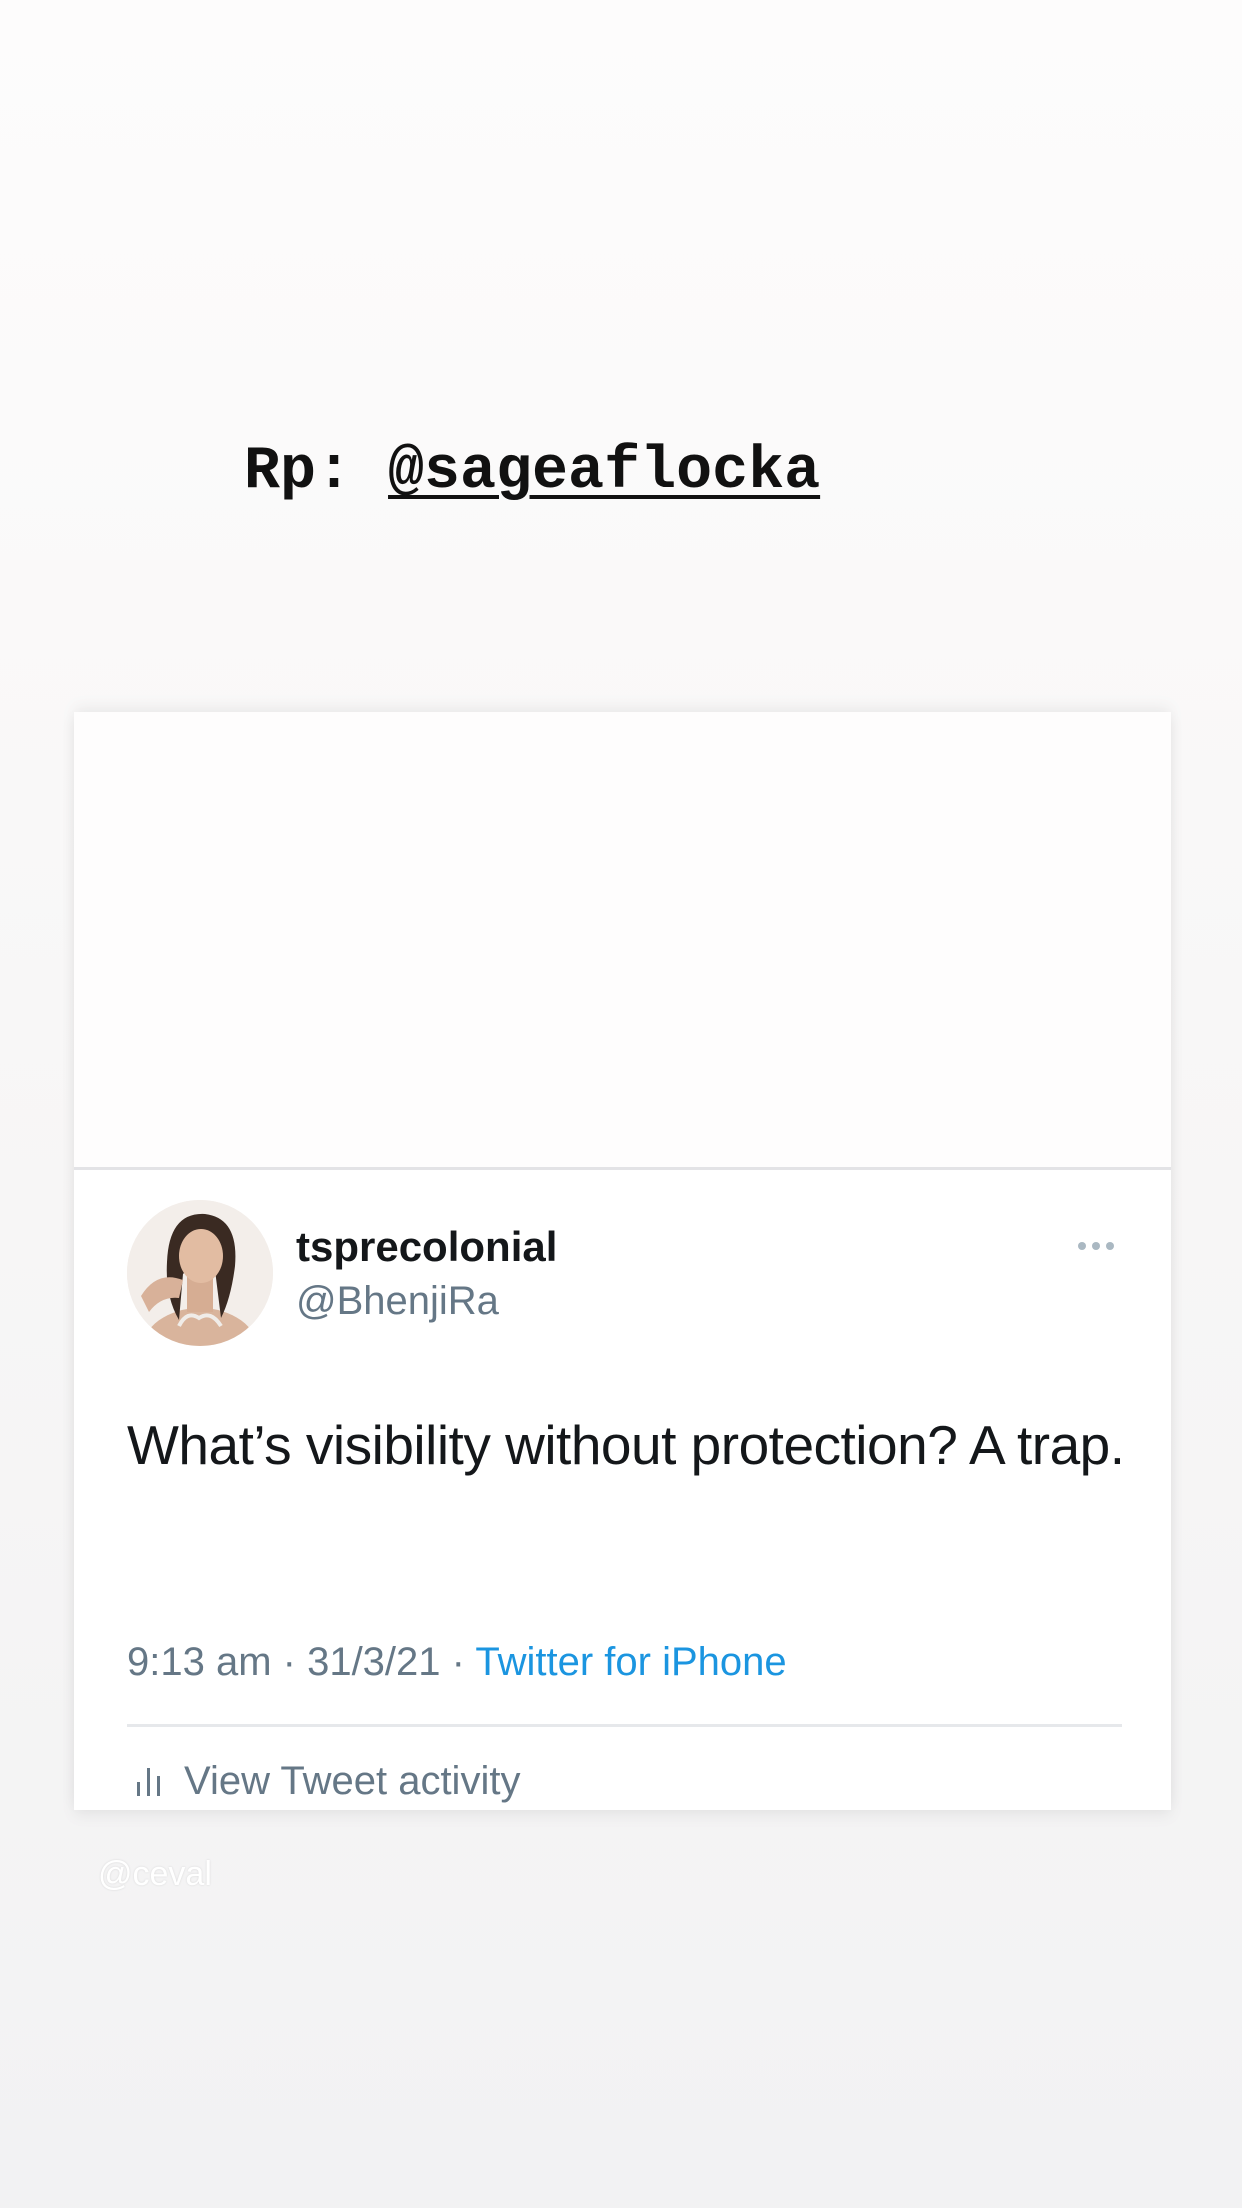 Image resolution: width=1242 pixels, height=2208 pixels. What do you see at coordinates (155, 1874) in the screenshot?
I see `watermark: @ceval` at bounding box center [155, 1874].